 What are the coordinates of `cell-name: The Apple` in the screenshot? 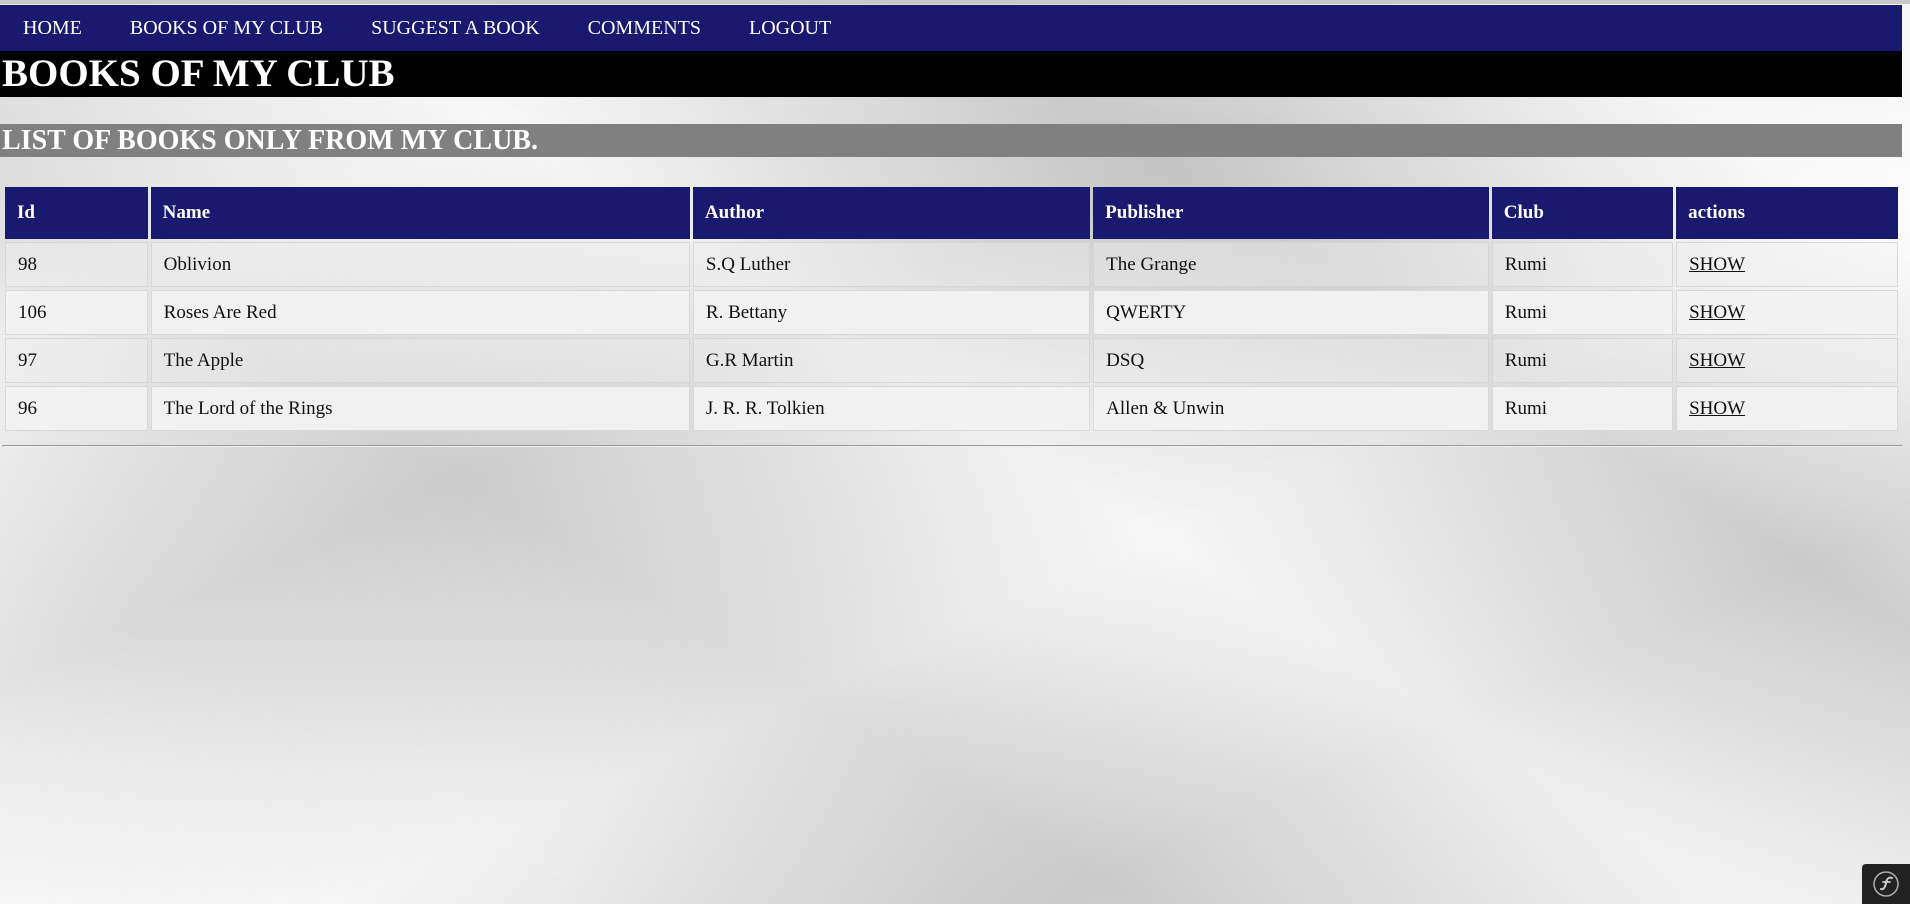 It's located at (420, 360).